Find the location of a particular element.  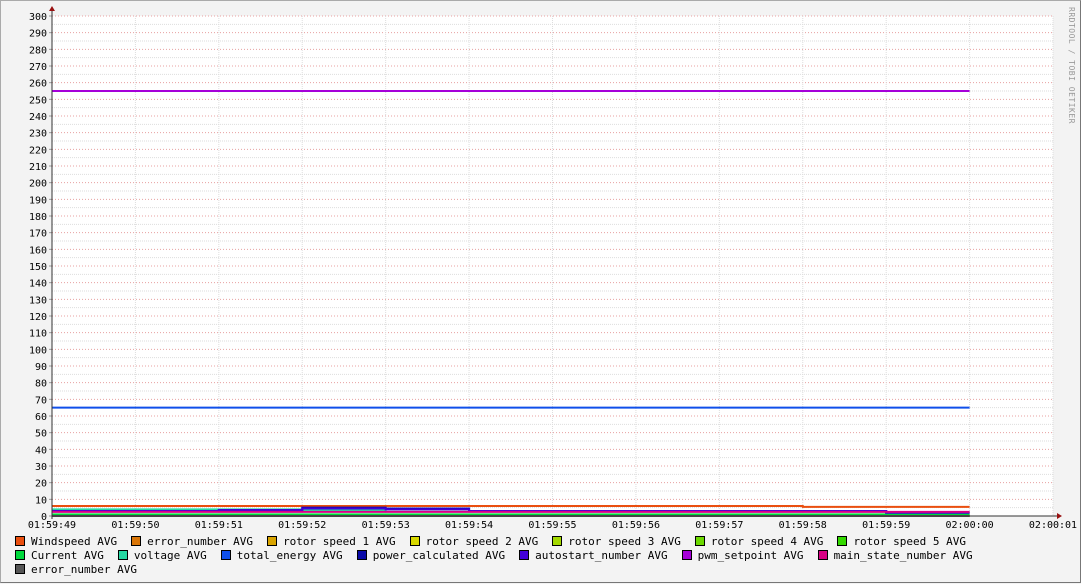

y-tick-label: 130 is located at coordinates (38, 300).